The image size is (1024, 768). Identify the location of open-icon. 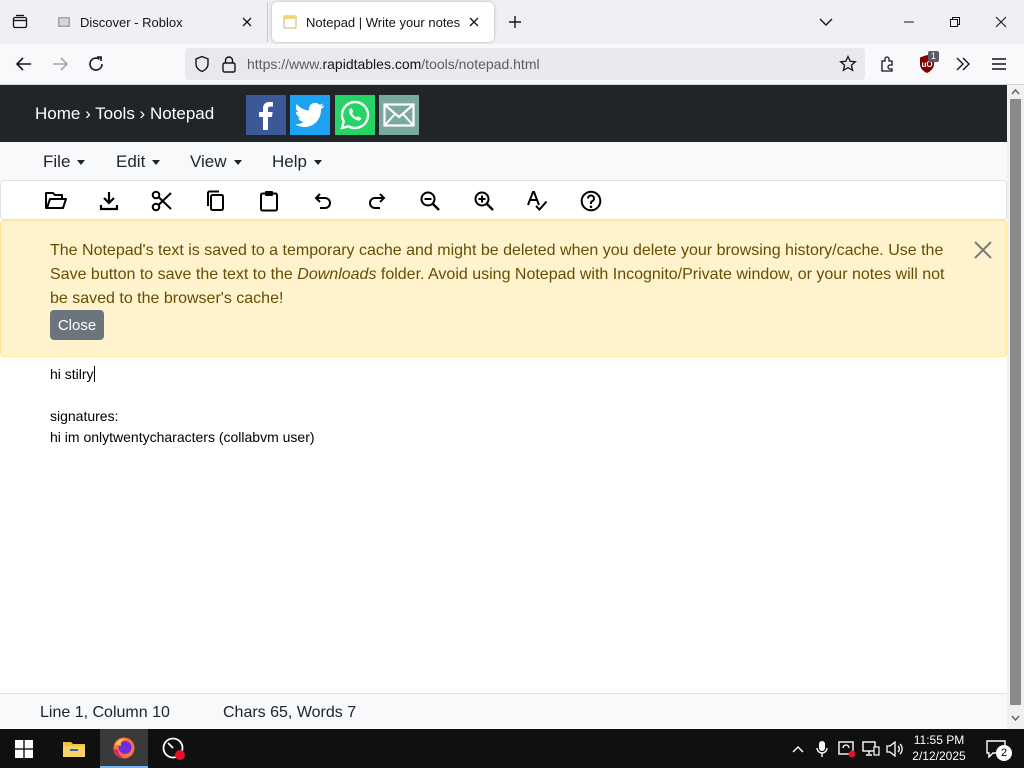
(56, 200).